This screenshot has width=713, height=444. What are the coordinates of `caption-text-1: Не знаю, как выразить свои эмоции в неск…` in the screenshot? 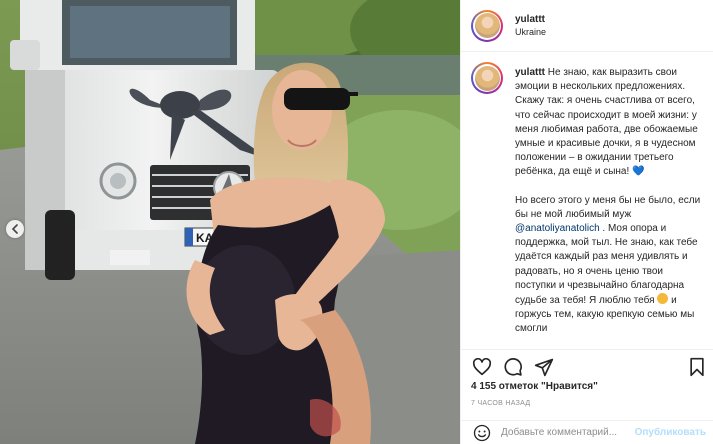 It's located at (606, 122).